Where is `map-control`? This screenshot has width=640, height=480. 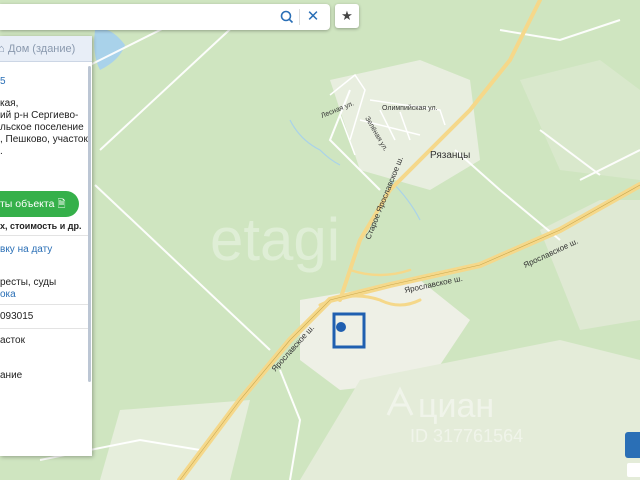
map-control is located at coordinates (633, 470).